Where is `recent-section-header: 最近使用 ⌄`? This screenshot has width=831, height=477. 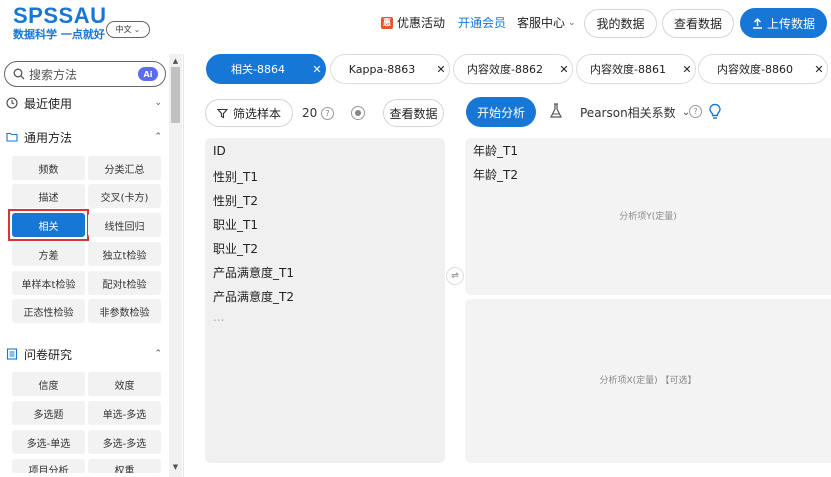 recent-section-header: 最近使用 ⌄ is located at coordinates (85, 103).